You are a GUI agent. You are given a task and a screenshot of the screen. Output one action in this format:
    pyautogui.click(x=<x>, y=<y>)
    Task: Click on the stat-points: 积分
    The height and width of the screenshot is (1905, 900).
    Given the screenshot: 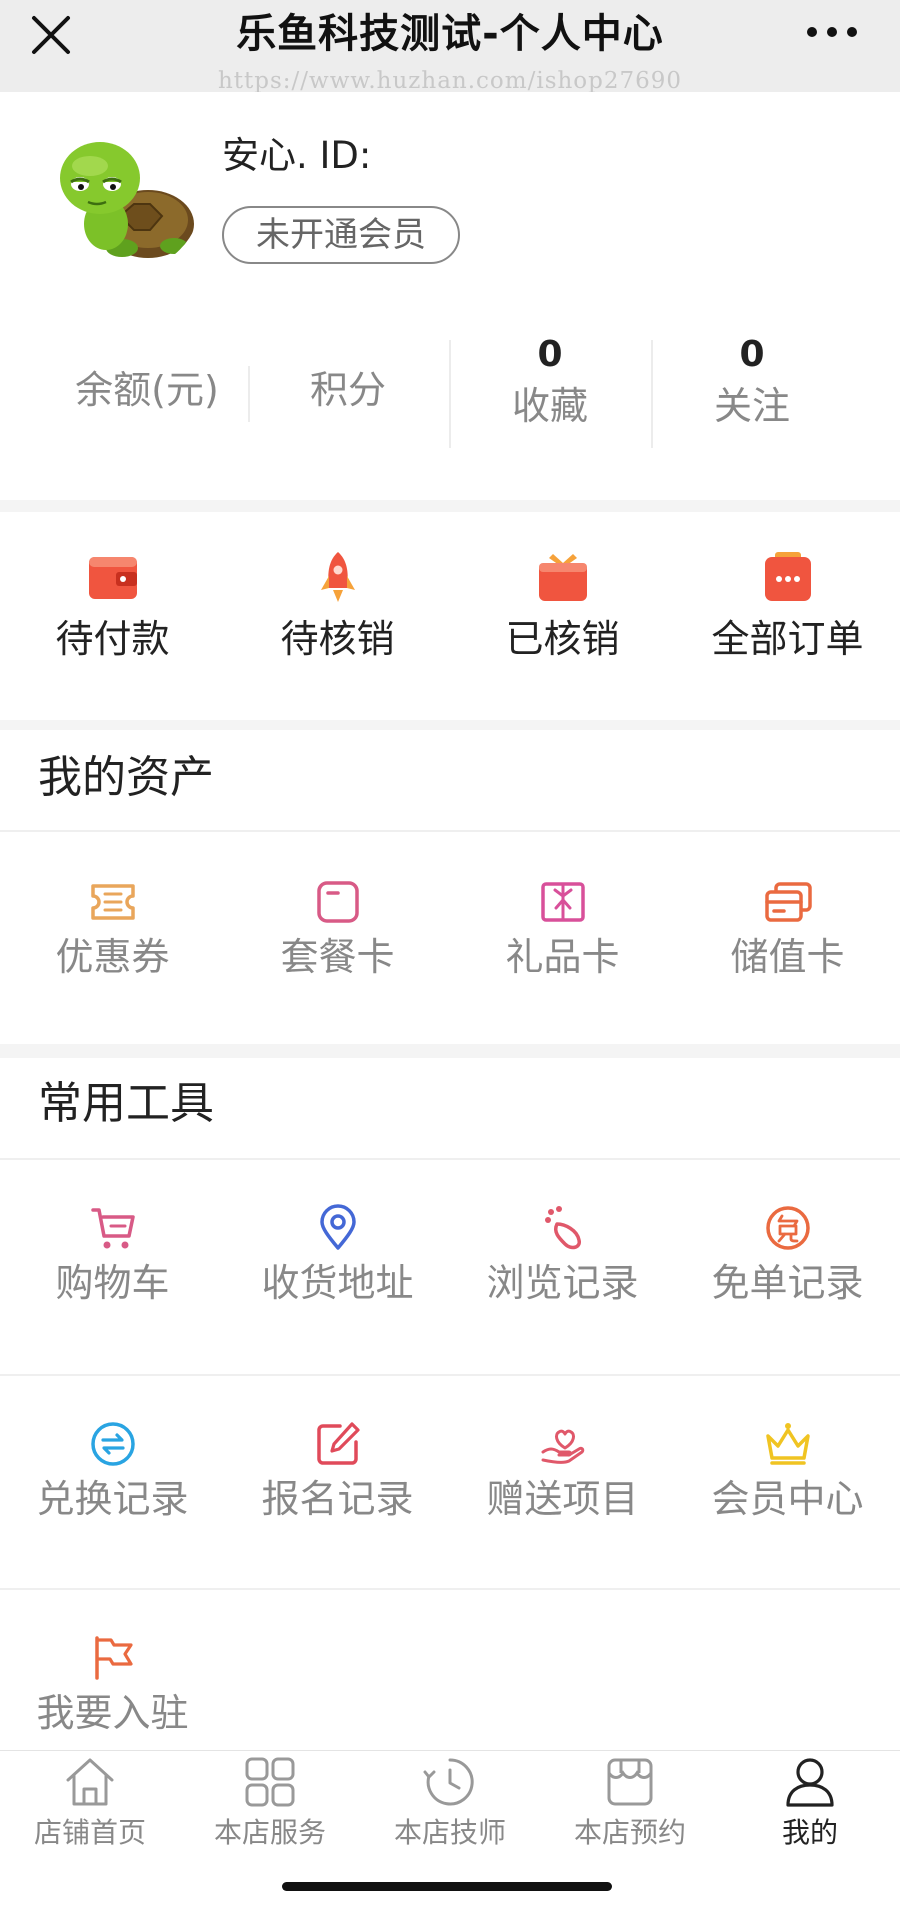 What is the action you would take?
    pyautogui.click(x=348, y=390)
    